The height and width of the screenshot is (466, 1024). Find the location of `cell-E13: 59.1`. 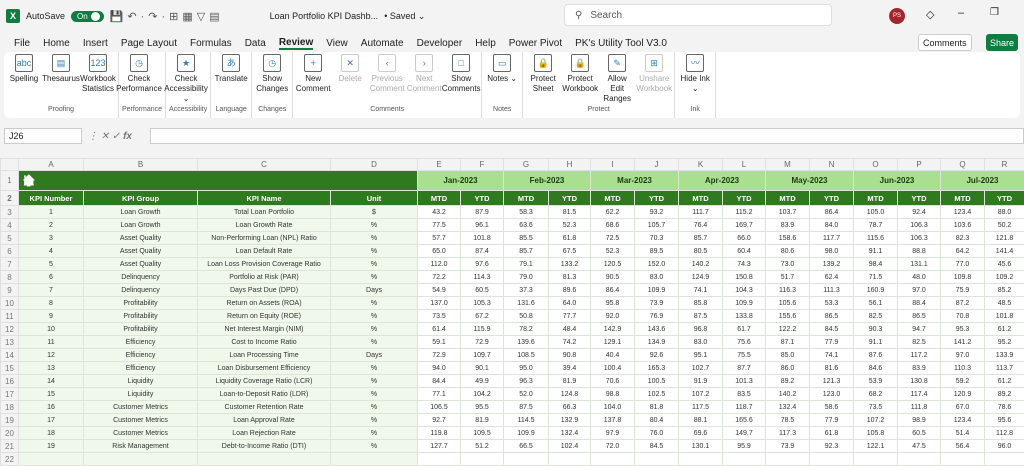

cell-E13: 59.1 is located at coordinates (439, 342).